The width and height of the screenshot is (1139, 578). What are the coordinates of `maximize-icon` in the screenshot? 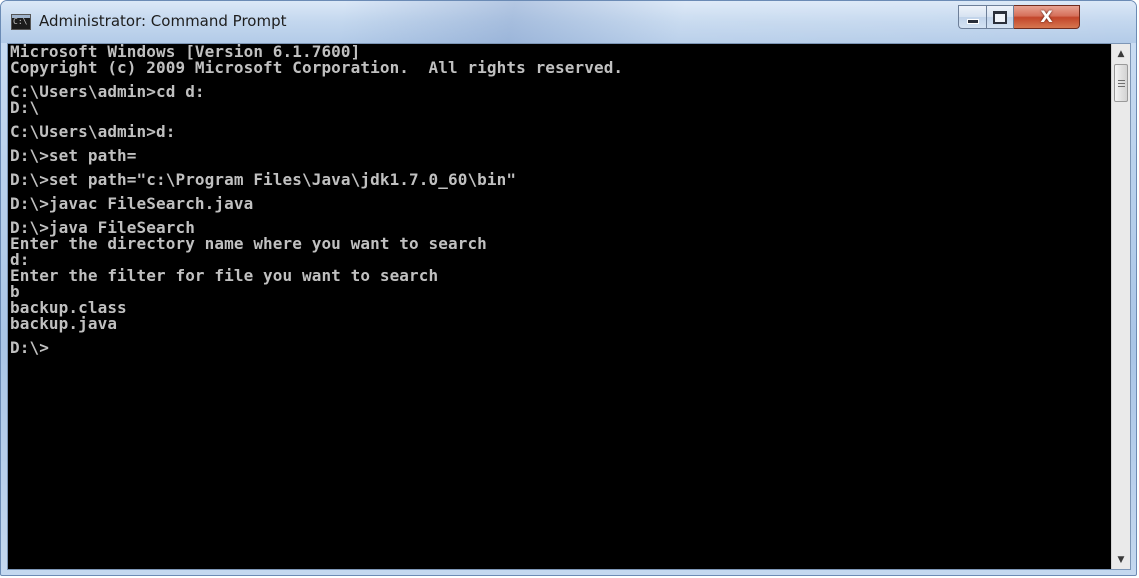 It's located at (1000, 17).